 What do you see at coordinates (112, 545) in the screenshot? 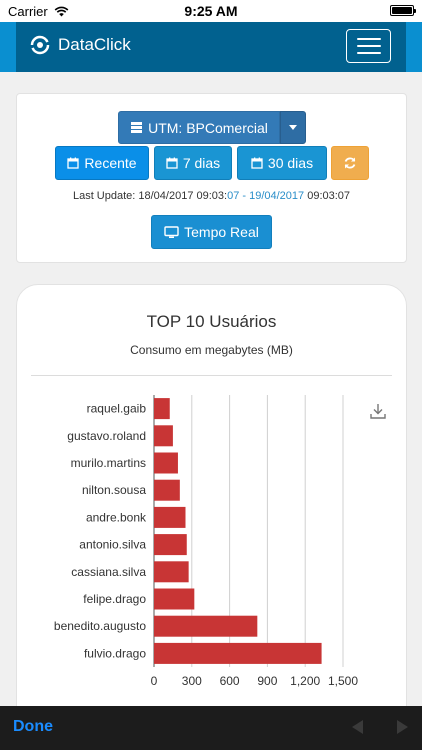
I see `category-label: antonio.silva` at bounding box center [112, 545].